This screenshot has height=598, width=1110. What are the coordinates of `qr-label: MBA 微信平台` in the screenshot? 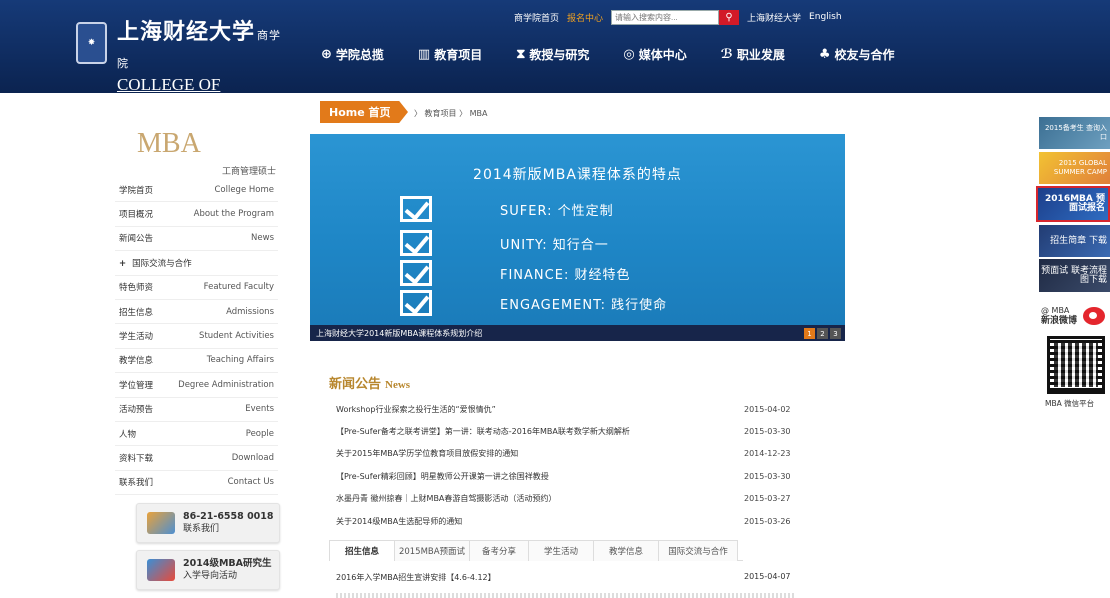 It's located at (1070, 403).